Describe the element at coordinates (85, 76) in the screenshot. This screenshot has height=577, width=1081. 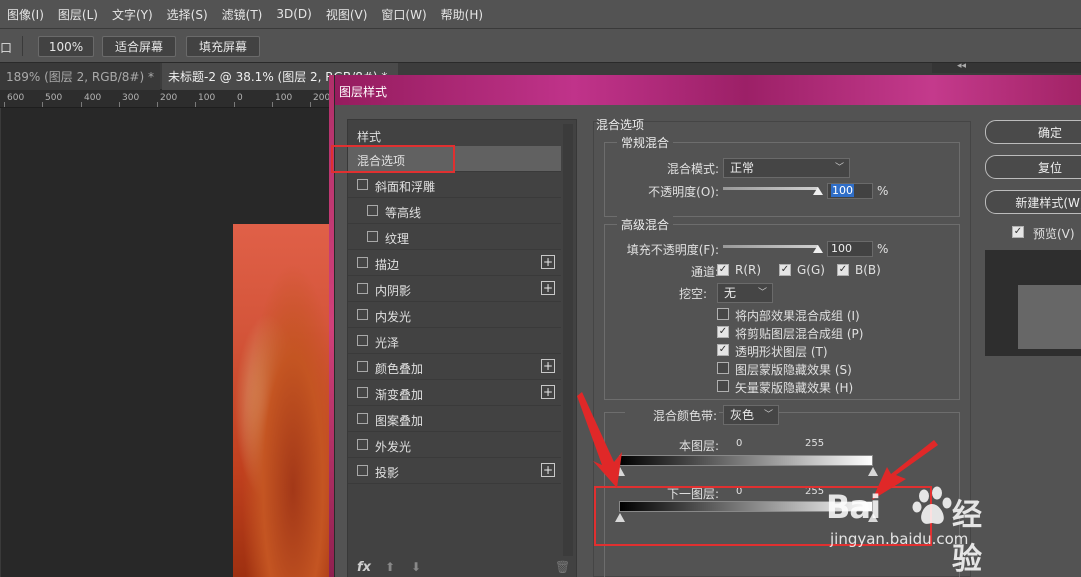
I see `document-tab-1: 189% (图层 2, RGB/8#) * ✖` at that location.